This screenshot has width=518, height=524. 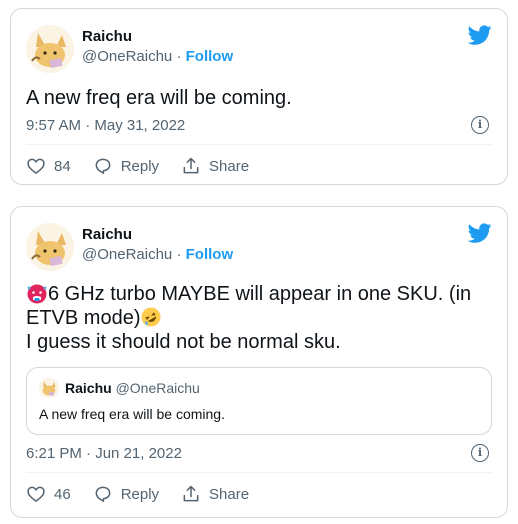 I want to click on hot-face-emoji, so click(x=37, y=294).